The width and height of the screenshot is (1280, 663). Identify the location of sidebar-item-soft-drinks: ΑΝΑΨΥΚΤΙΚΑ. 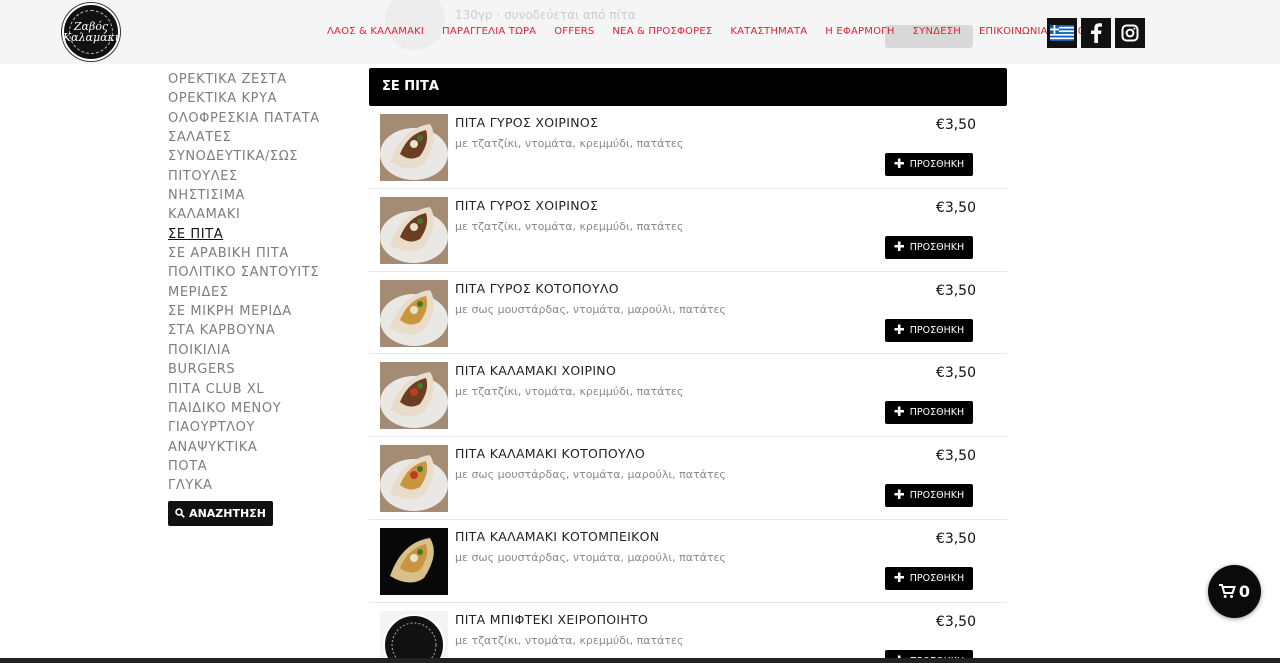
(258, 447).